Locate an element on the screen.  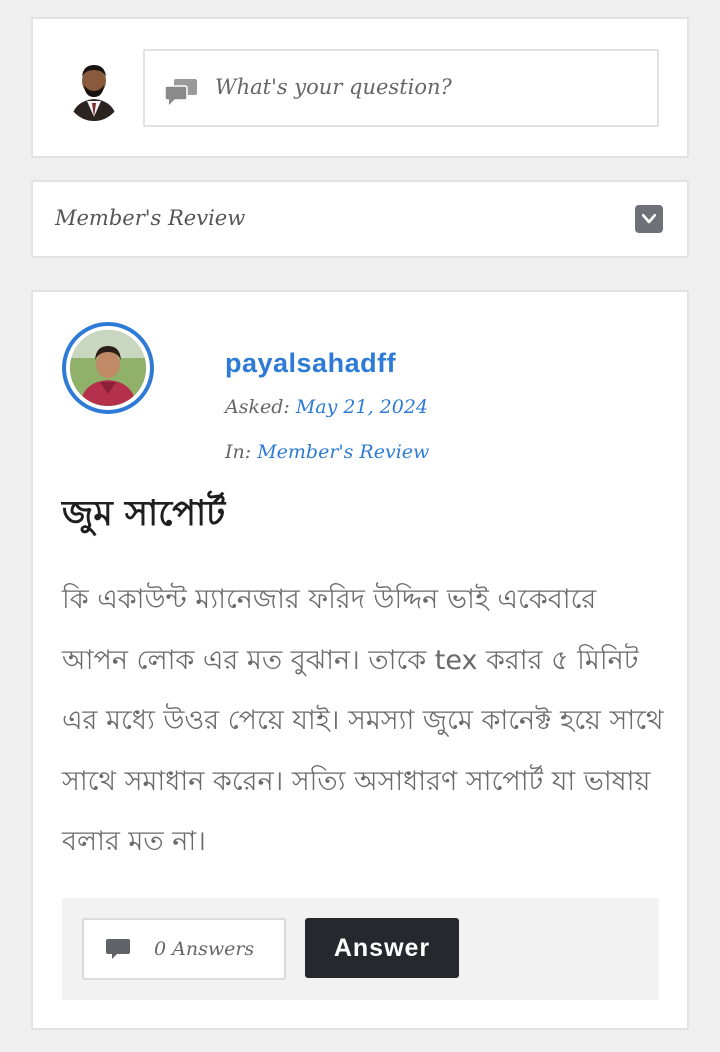
category-meta: In: Member's Review is located at coordinates (327, 452).